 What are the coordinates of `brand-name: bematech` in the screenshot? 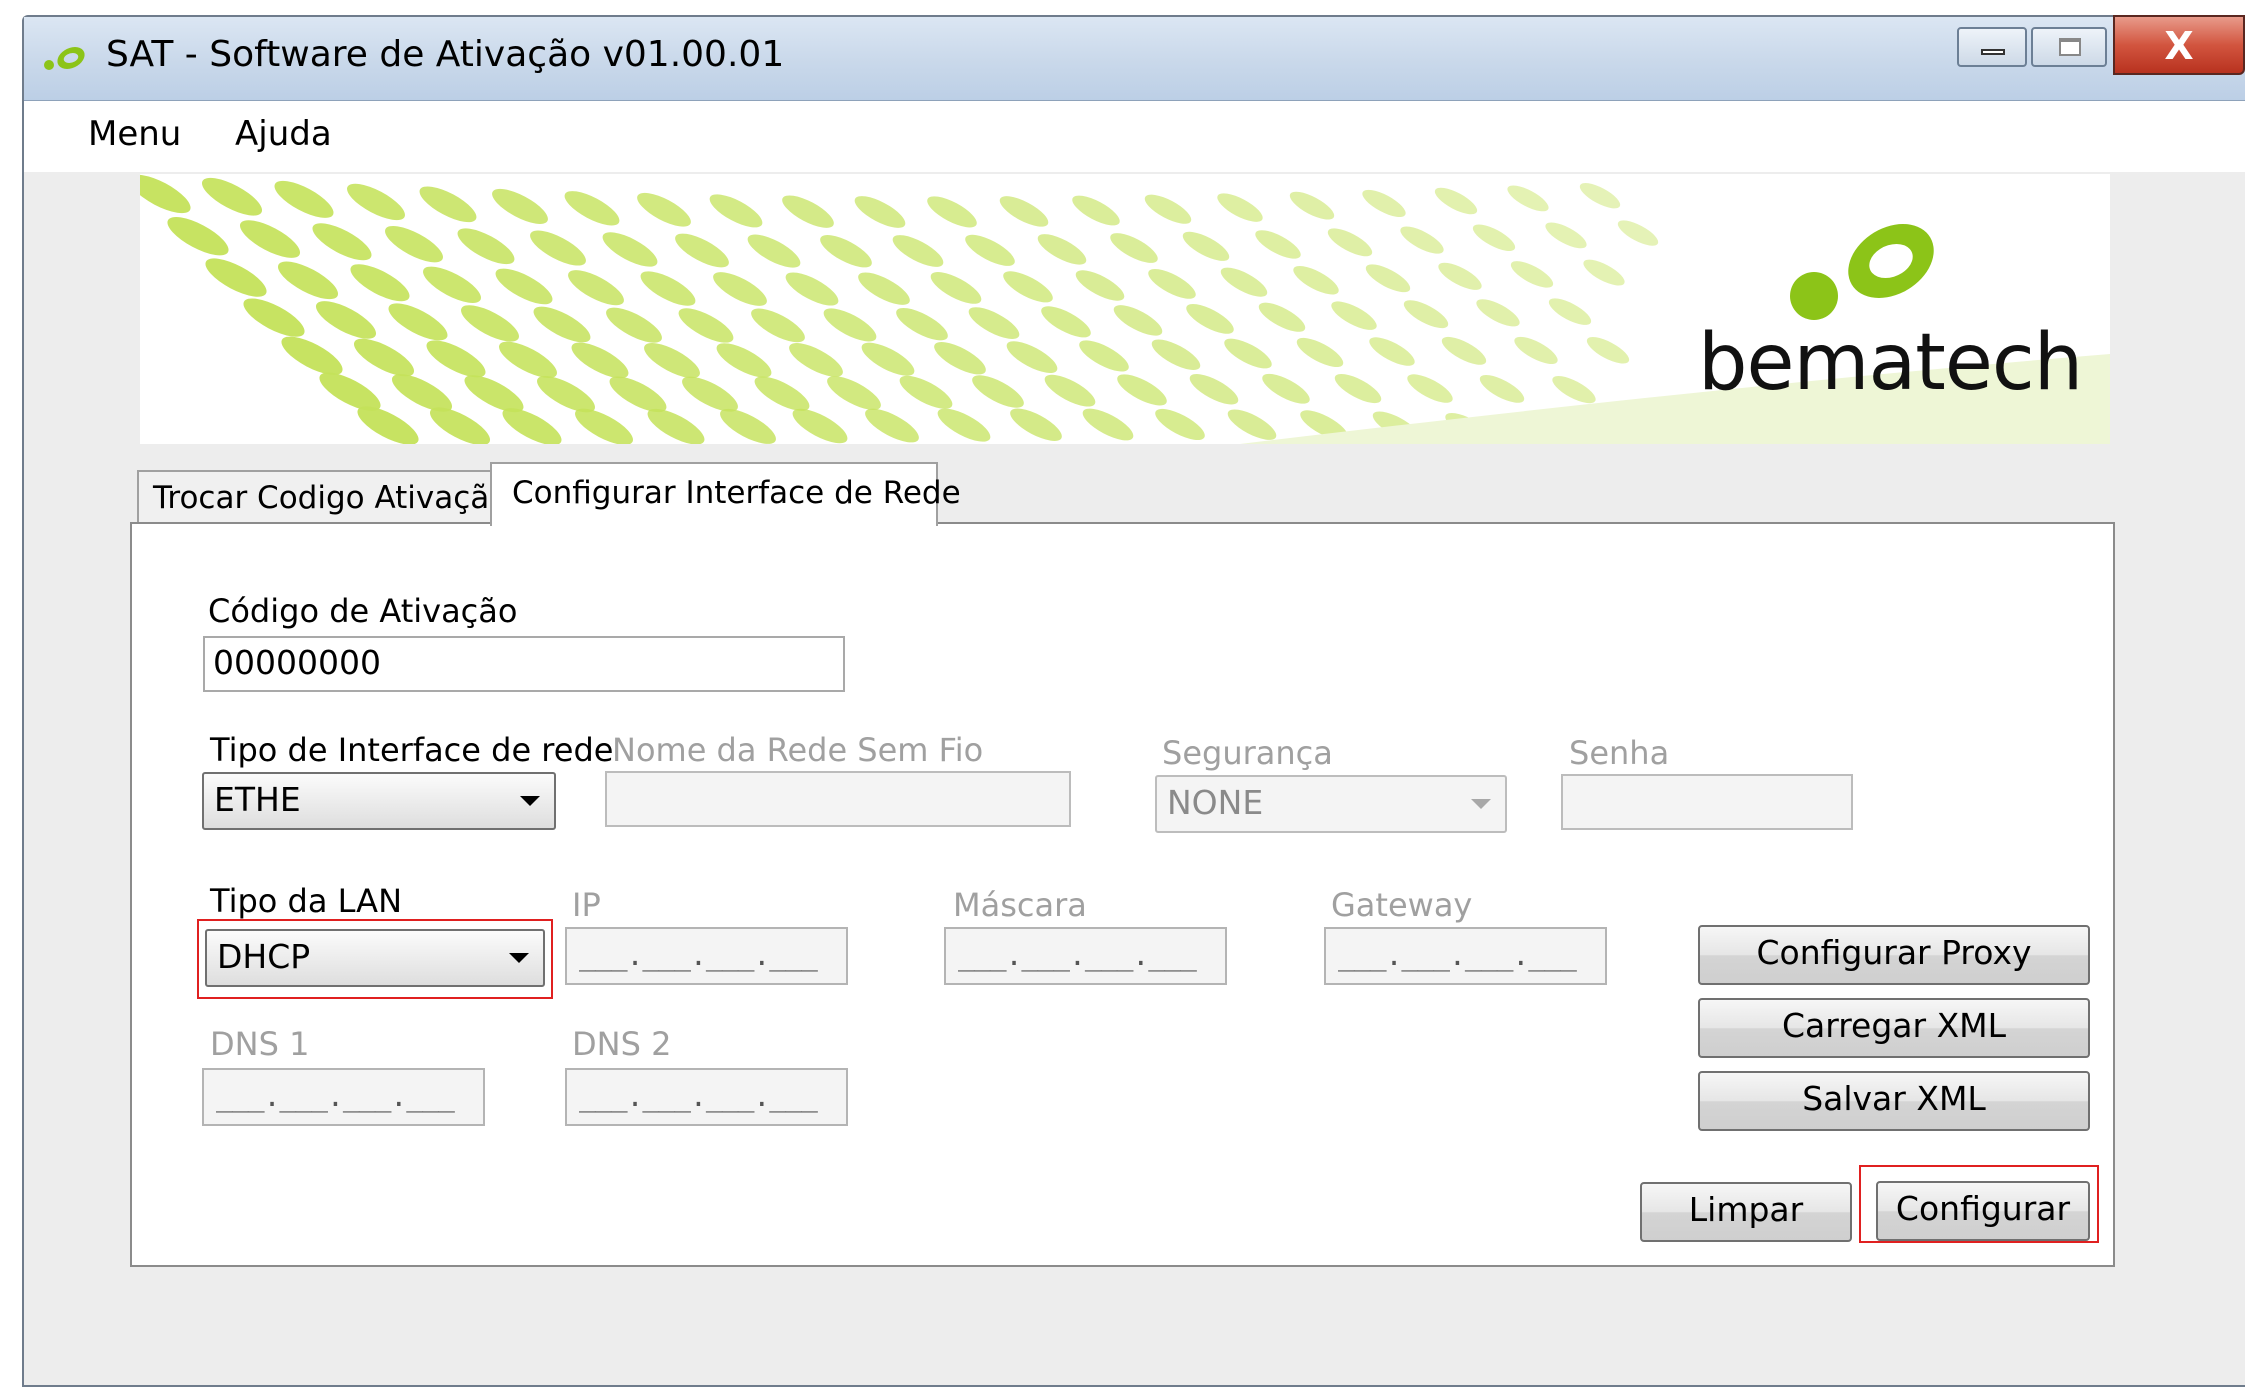 It's located at (1890, 363).